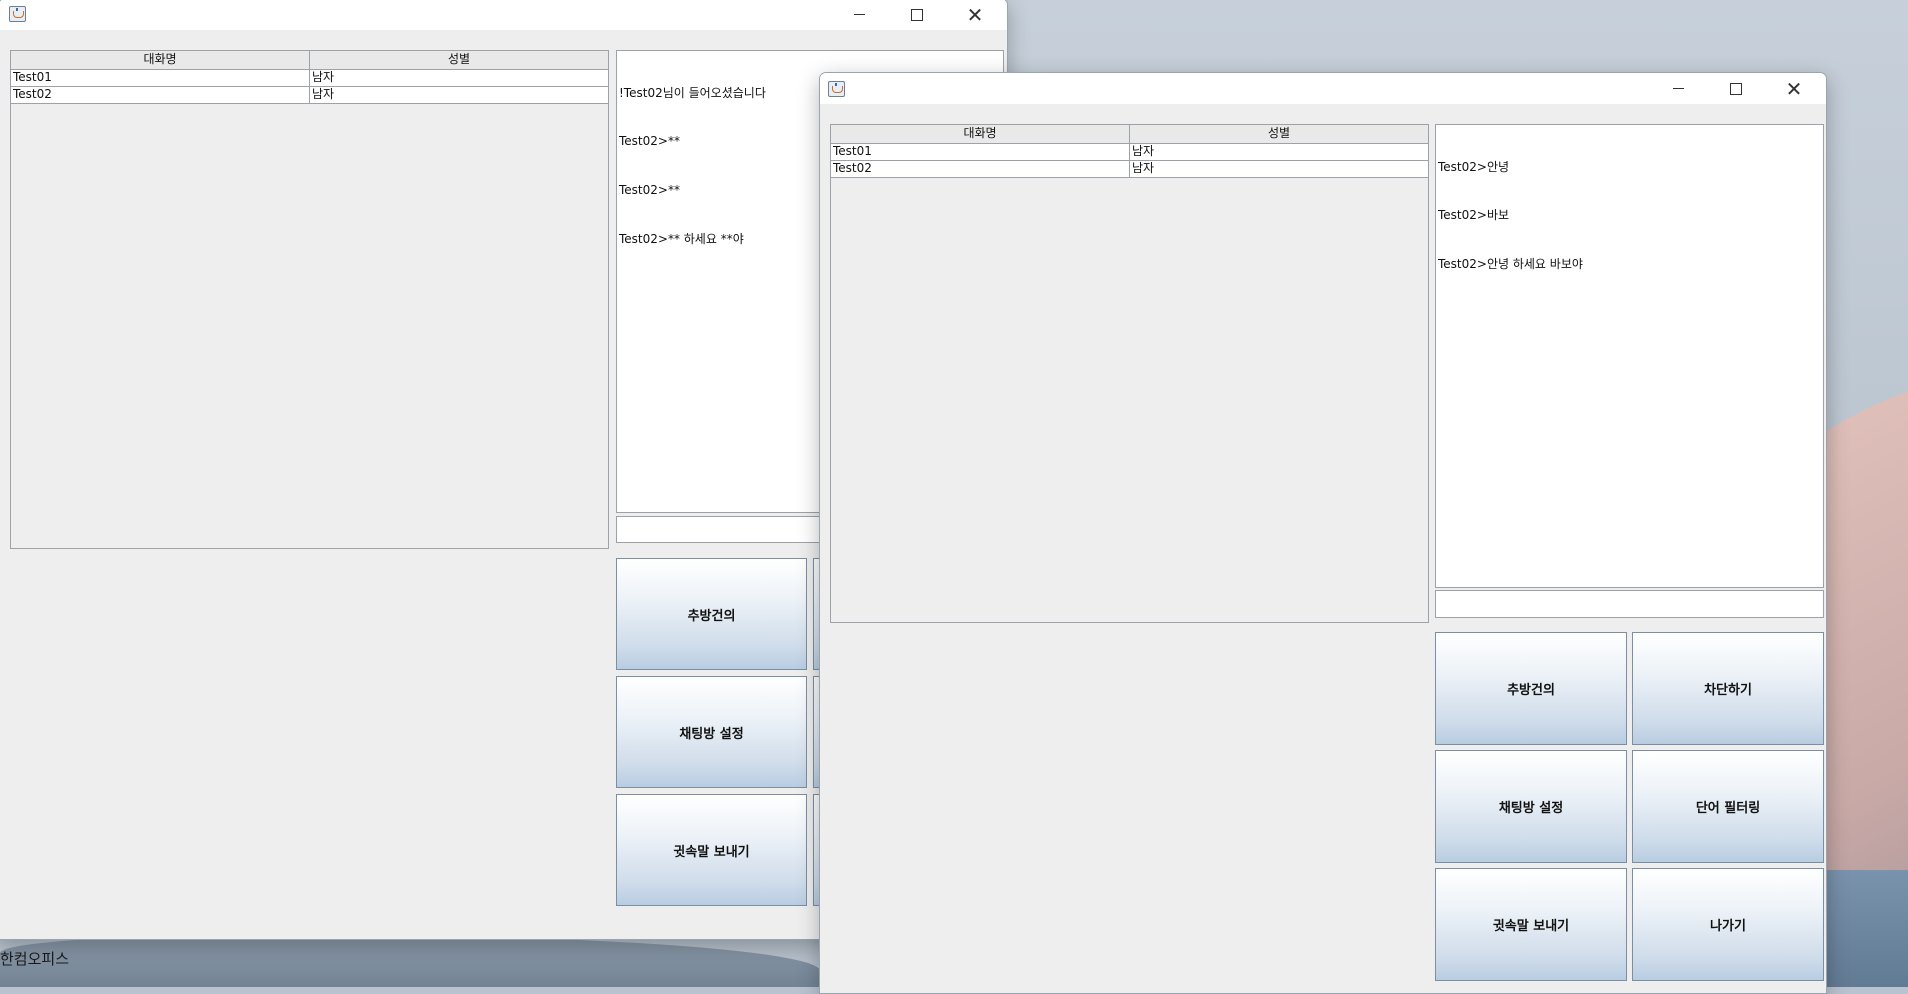  Describe the element at coordinates (34, 958) in the screenshot. I see `desktop-app-label: 한컴오피스` at that location.